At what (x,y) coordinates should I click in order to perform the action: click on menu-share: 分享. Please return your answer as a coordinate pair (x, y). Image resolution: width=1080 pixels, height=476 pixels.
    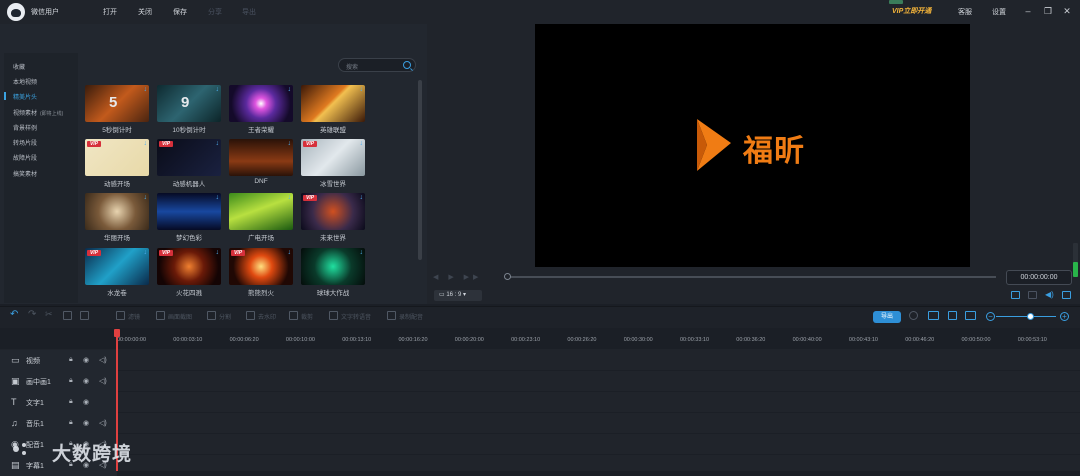
    Looking at the image, I should click on (215, 12).